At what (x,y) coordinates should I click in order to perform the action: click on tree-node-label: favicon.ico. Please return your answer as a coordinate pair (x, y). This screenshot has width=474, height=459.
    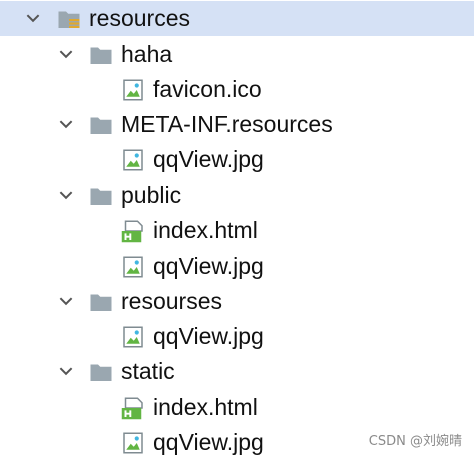
    Looking at the image, I should click on (207, 89).